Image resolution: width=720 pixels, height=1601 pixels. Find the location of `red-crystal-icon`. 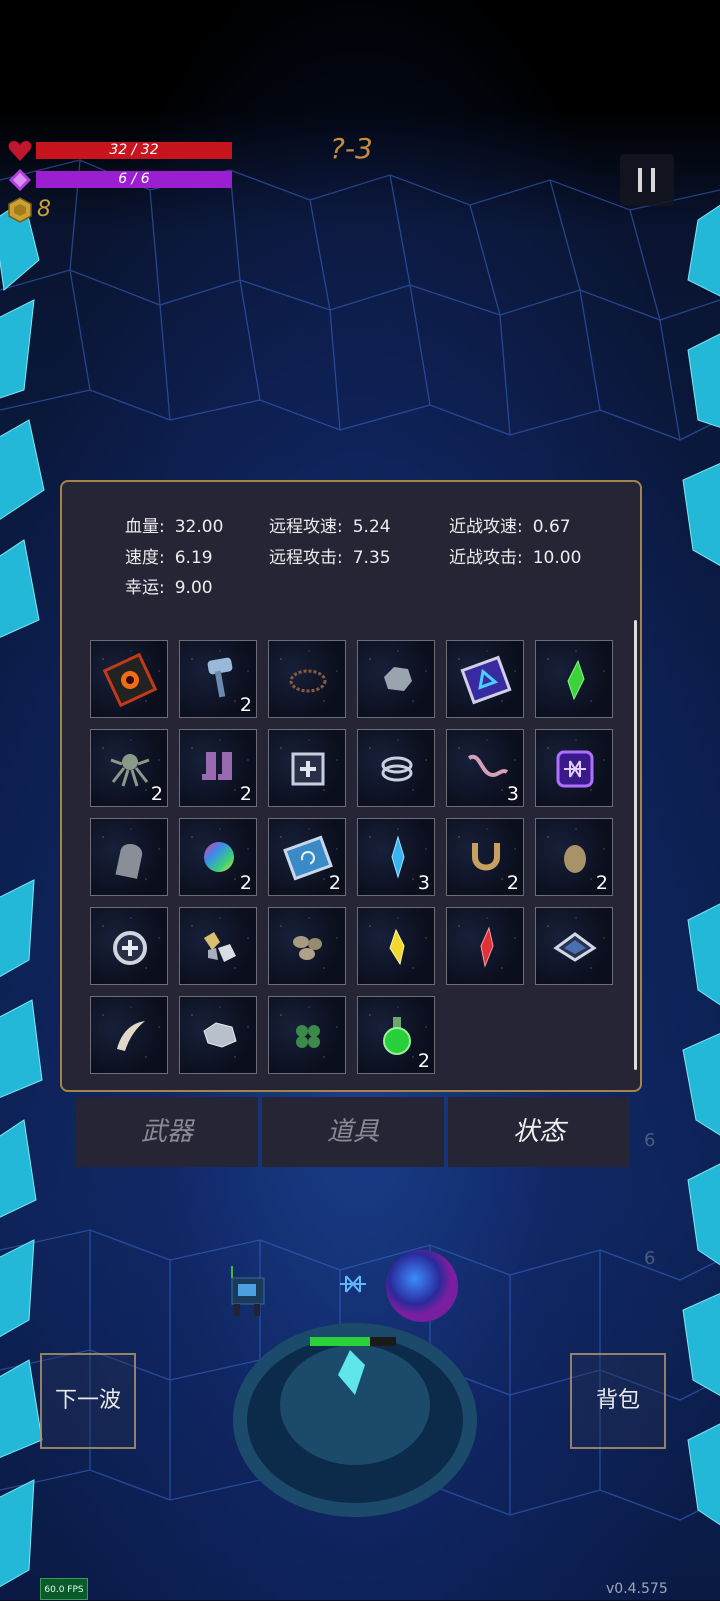

red-crystal-icon is located at coordinates (487, 947).